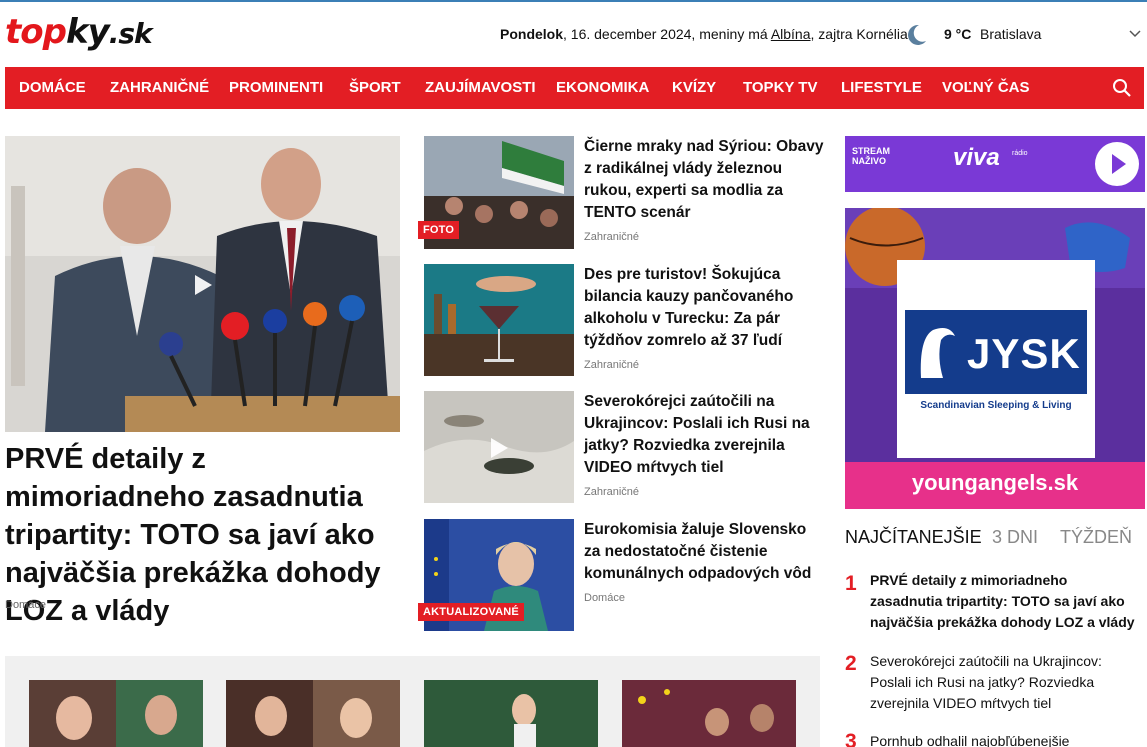  I want to click on stream-play-button, so click(1117, 164).